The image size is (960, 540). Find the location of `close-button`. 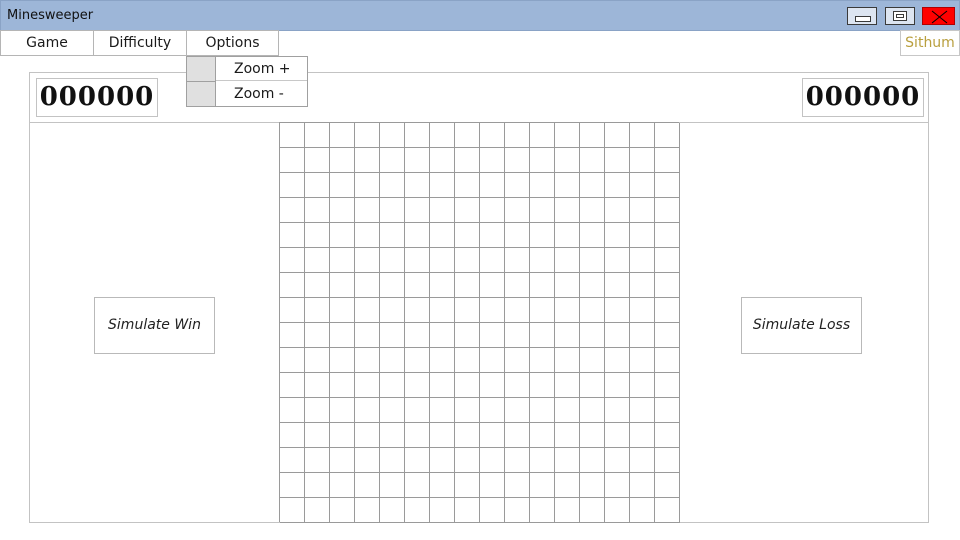

close-button is located at coordinates (938, 16).